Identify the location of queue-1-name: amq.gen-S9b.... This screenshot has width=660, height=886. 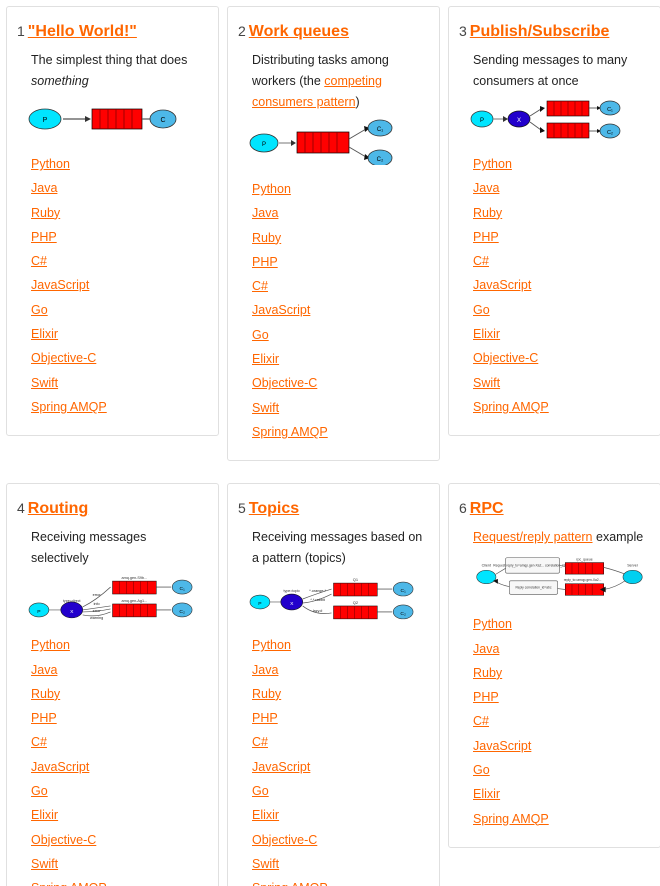
(135, 578).